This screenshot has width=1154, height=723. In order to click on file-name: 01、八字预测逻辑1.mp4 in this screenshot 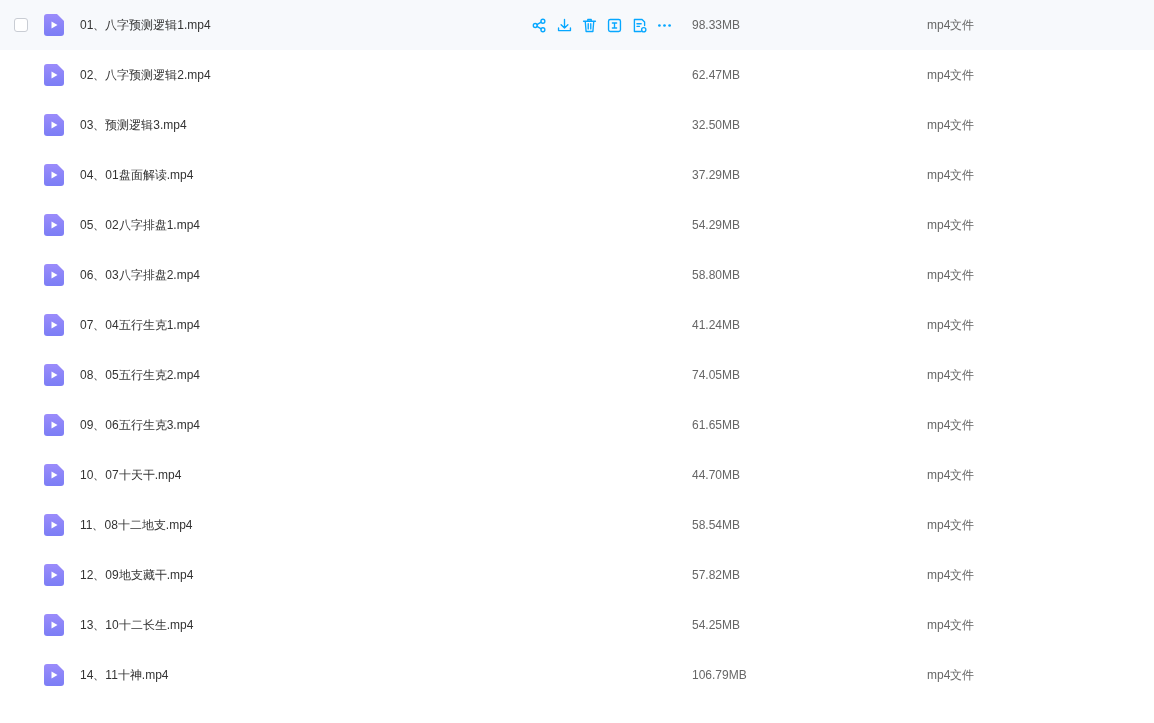, I will do `click(145, 25)`.